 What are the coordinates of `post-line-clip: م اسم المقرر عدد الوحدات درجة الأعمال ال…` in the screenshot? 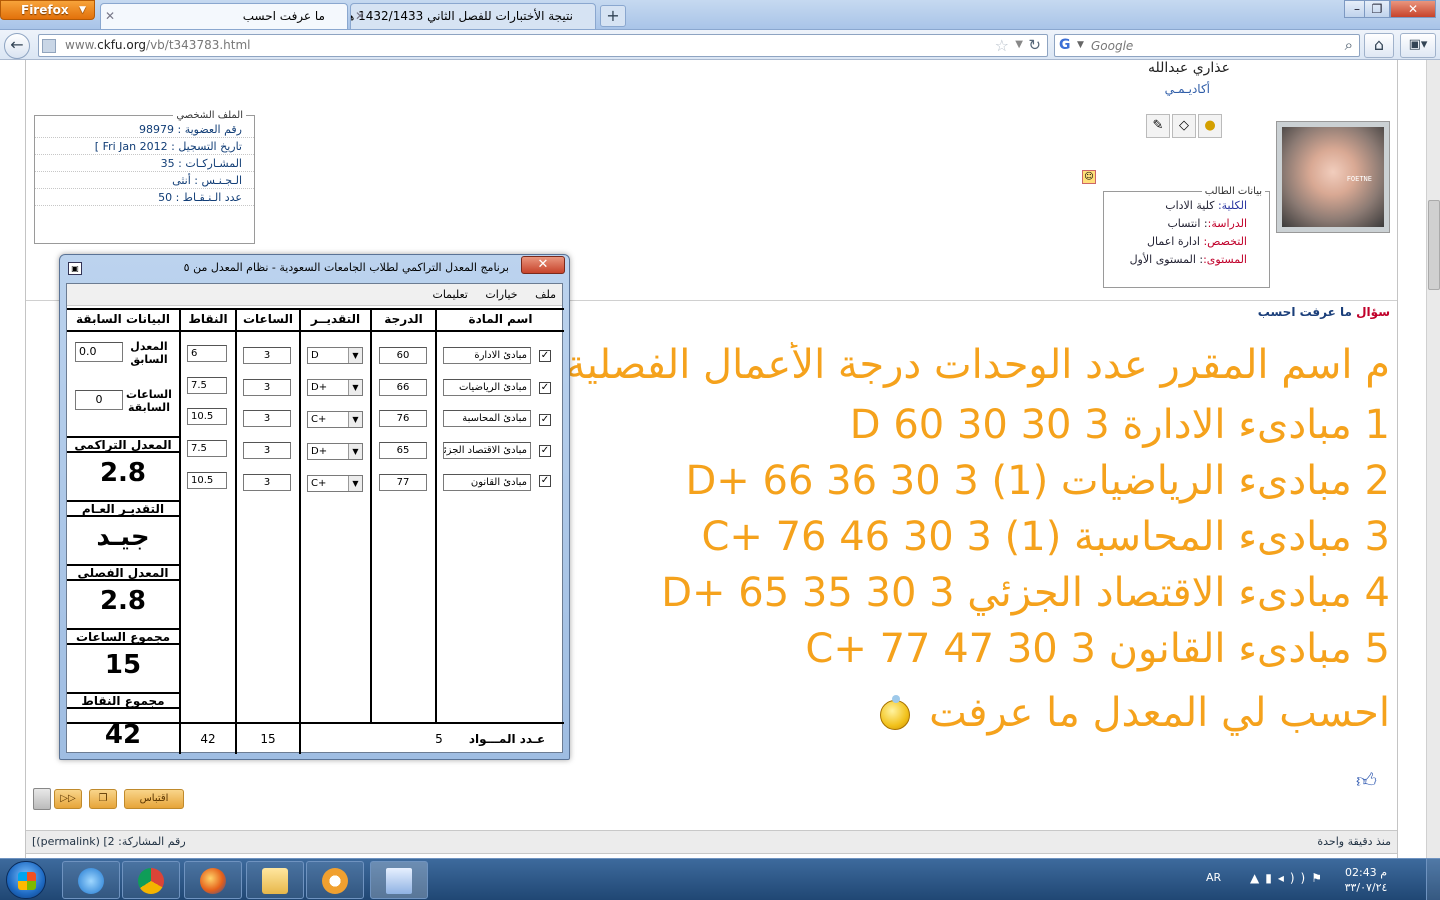 It's located at (978, 370).